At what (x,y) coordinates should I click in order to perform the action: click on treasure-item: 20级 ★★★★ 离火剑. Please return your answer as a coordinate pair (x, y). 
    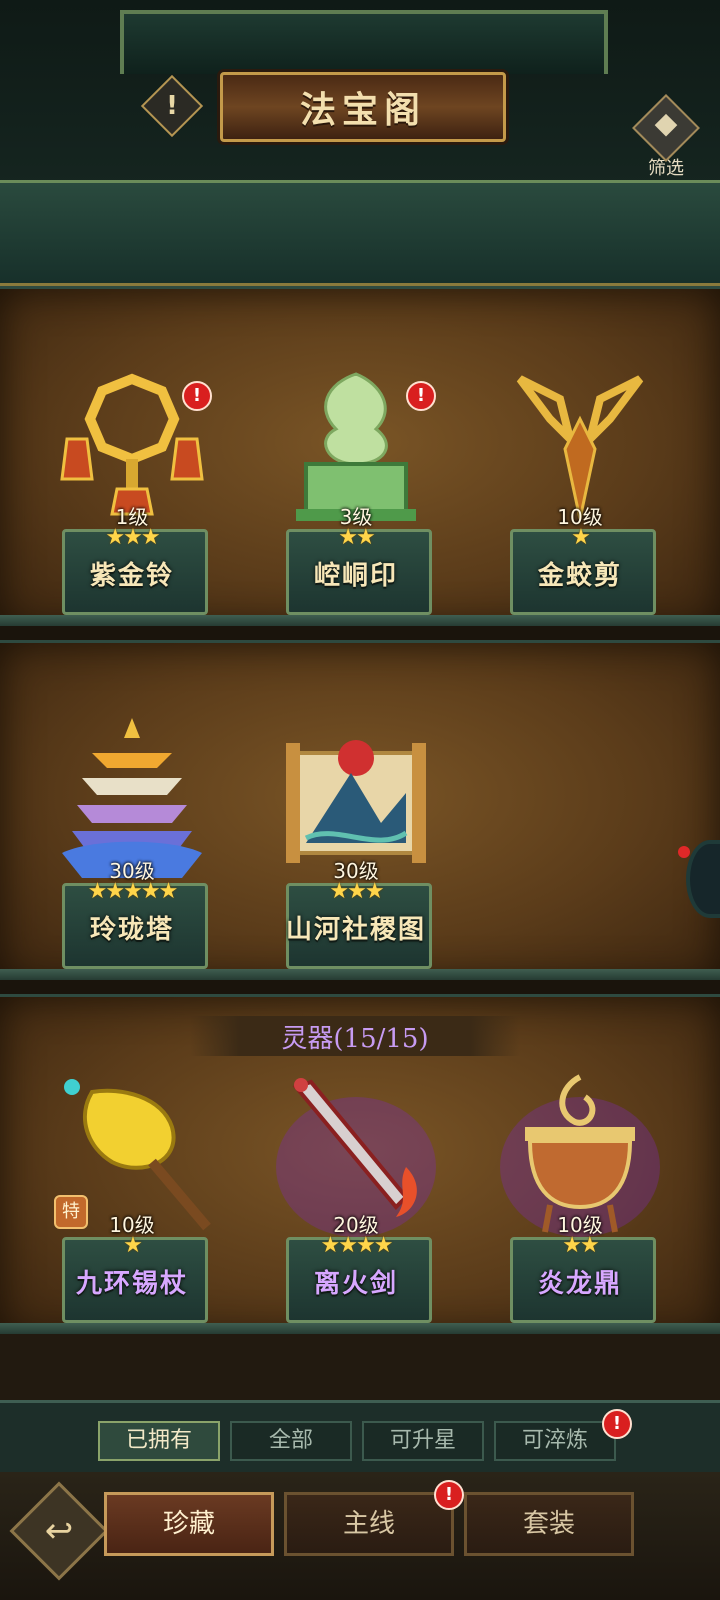
    Looking at the image, I should click on (356, 1217).